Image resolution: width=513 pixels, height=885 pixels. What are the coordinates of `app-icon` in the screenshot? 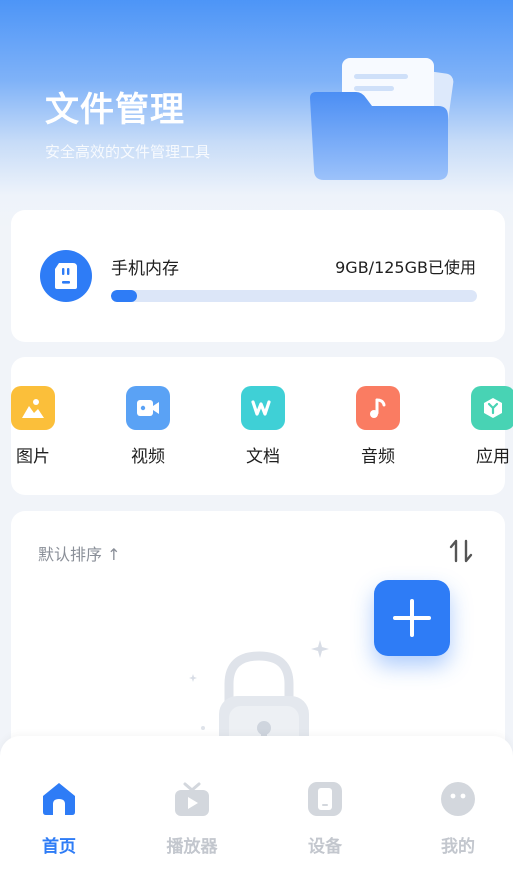 It's located at (492, 408).